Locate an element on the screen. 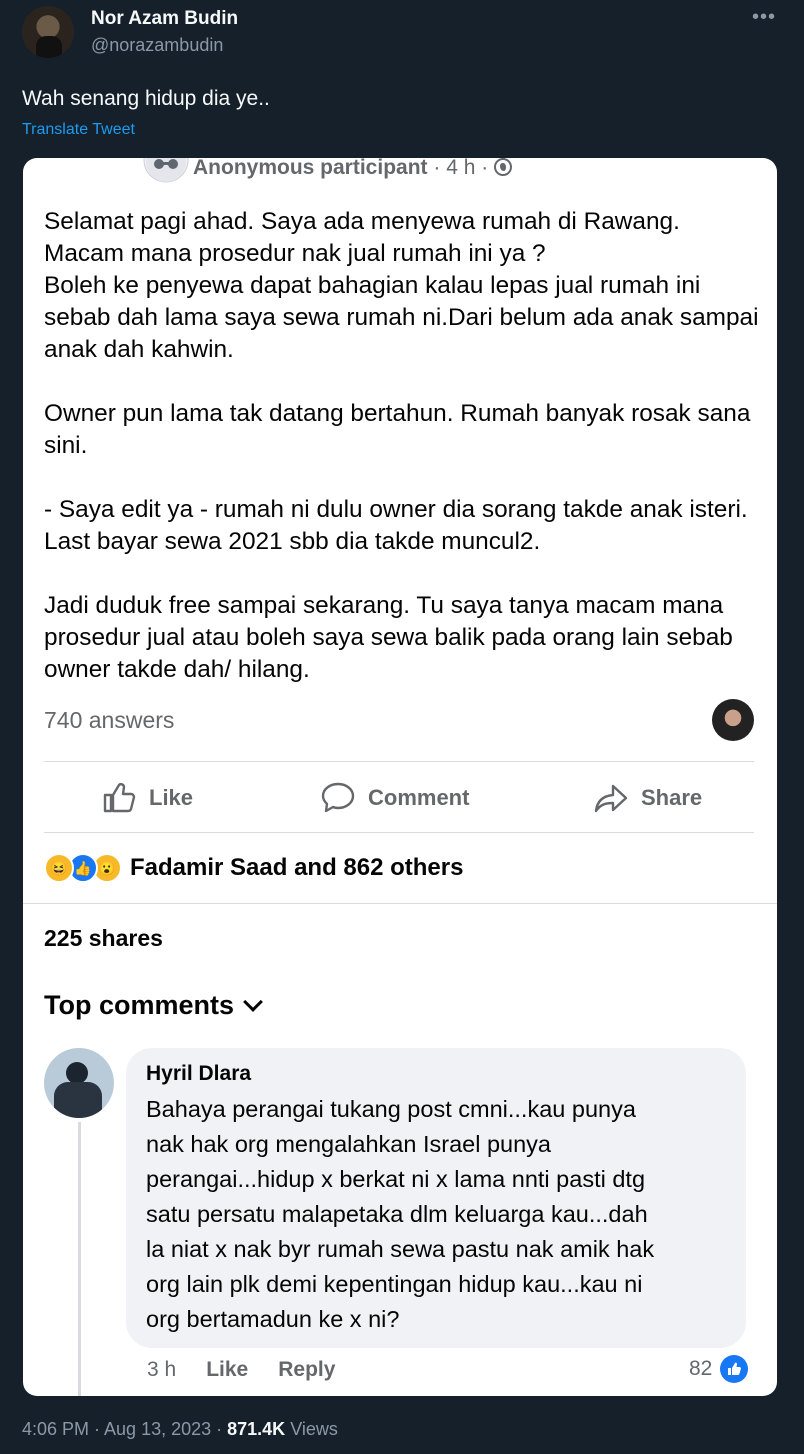  comment-icon is located at coordinates (338, 797).